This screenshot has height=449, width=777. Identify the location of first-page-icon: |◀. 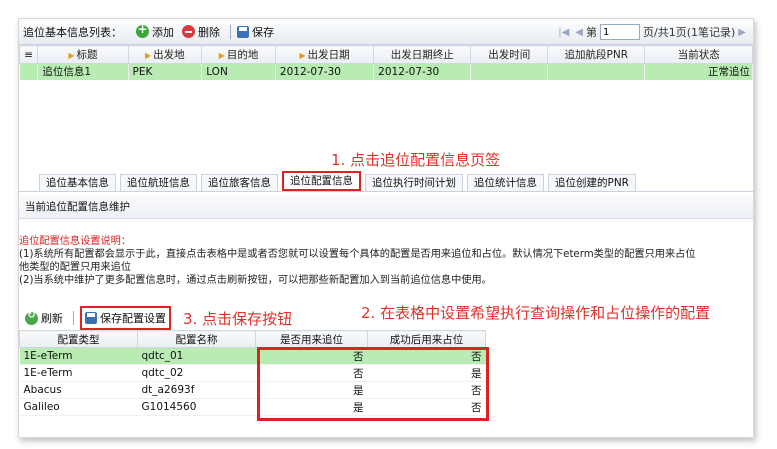
(563, 32).